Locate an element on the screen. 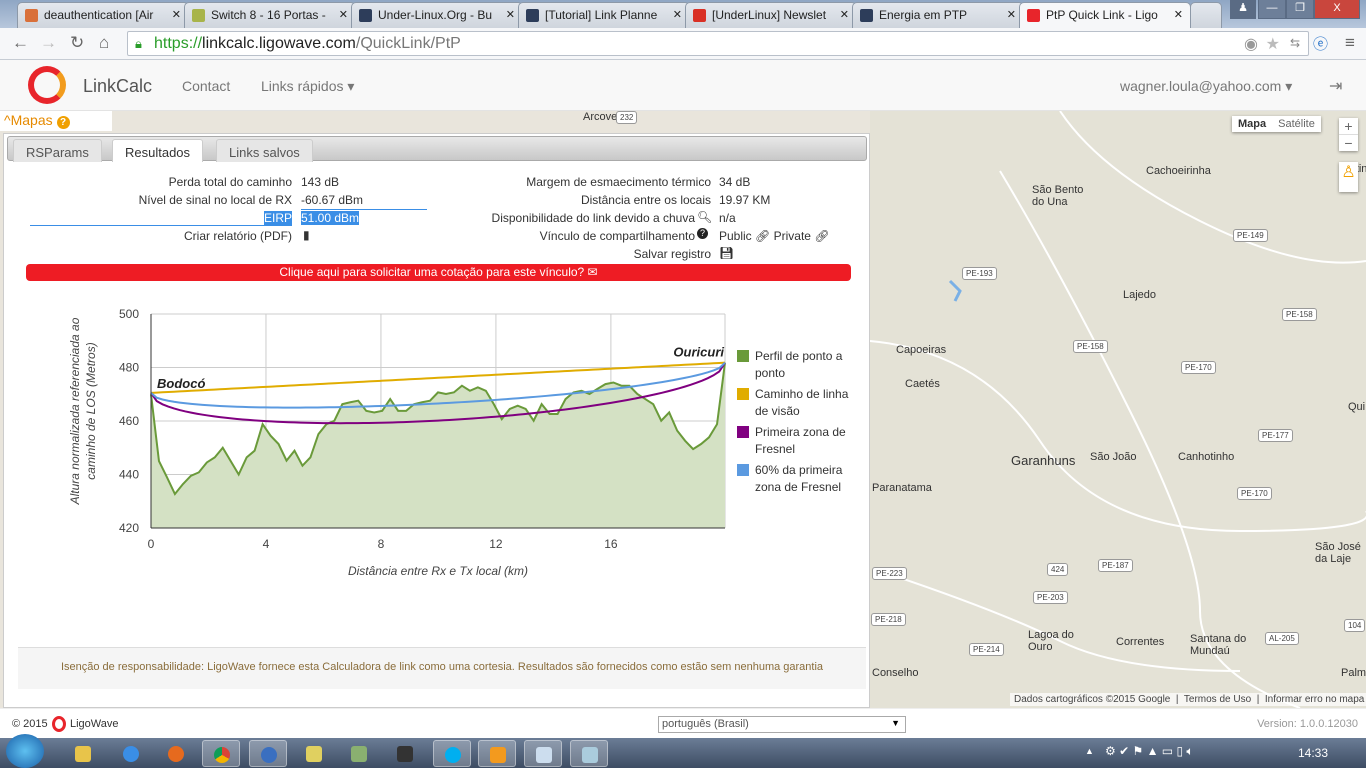 The image size is (1366, 768). app-taskbar-icon is located at coordinates (268, 753).